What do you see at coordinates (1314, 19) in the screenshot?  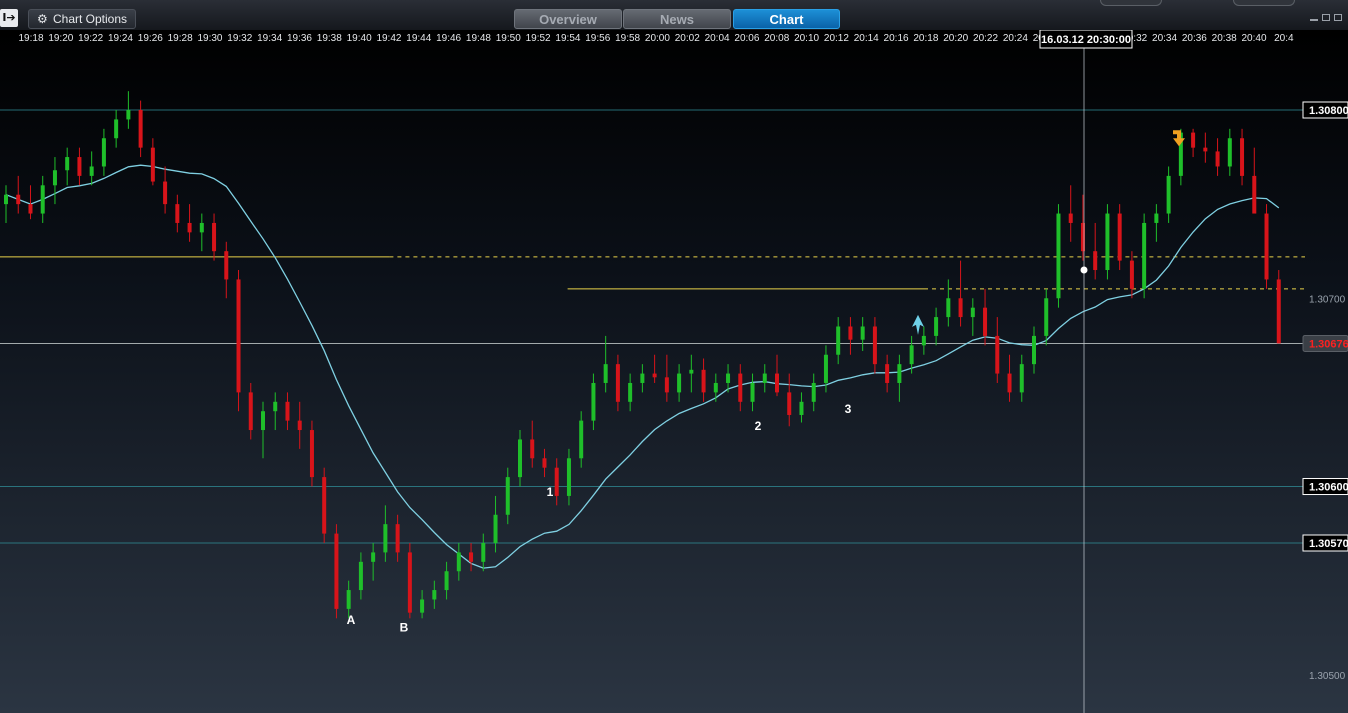 I see `minimize-icon` at bounding box center [1314, 19].